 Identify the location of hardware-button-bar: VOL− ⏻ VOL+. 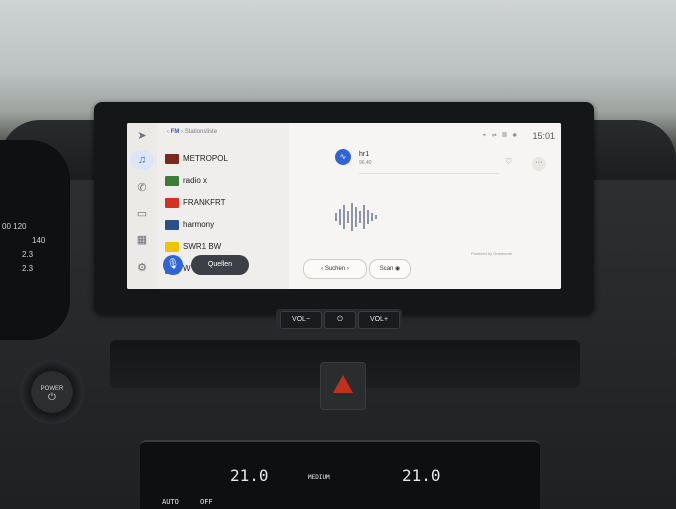
(339, 319).